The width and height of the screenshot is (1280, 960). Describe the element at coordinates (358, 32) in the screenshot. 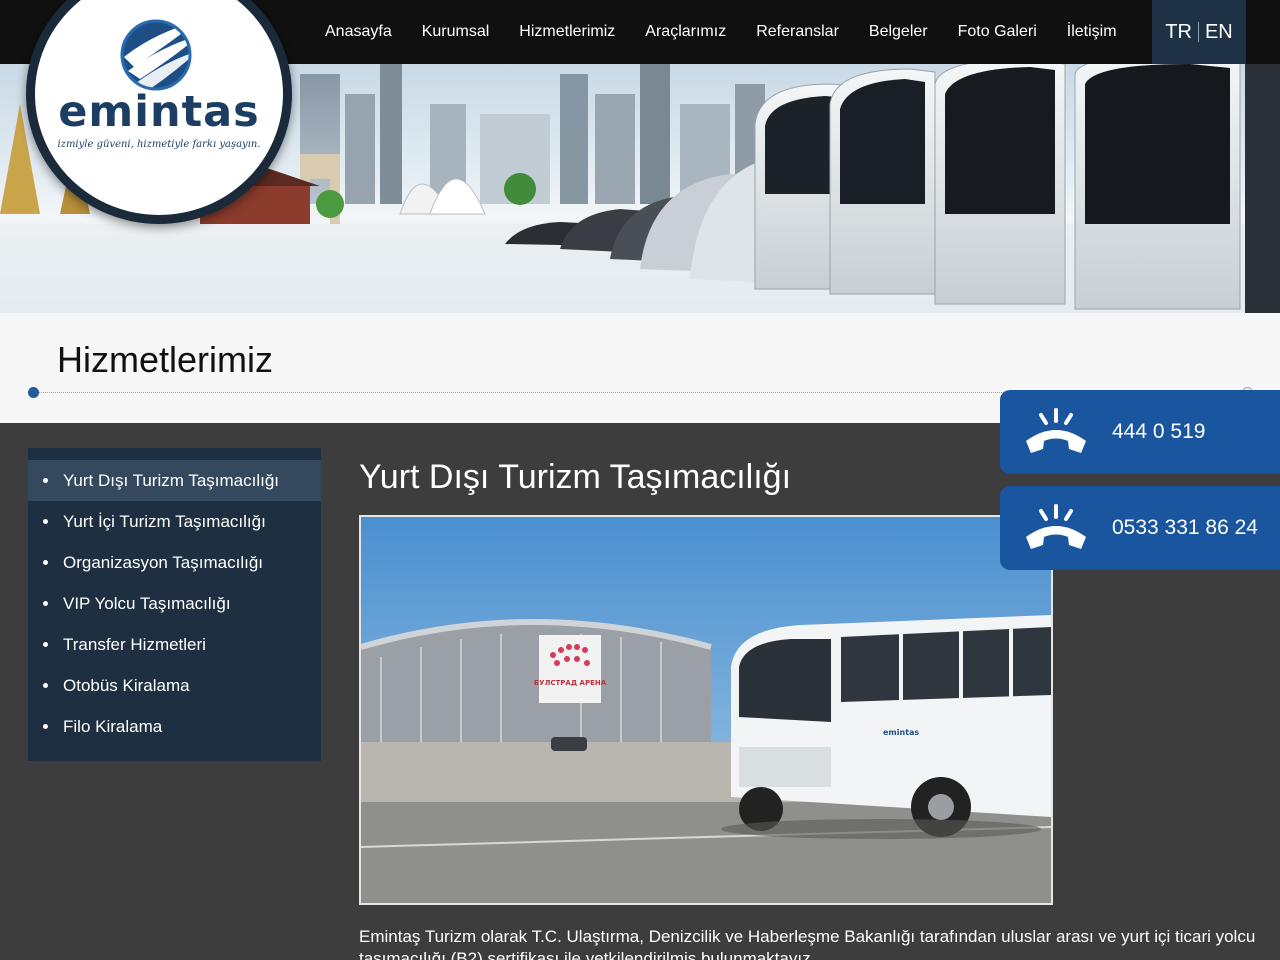

I see `nav-anasayfa: Anasayfa` at that location.